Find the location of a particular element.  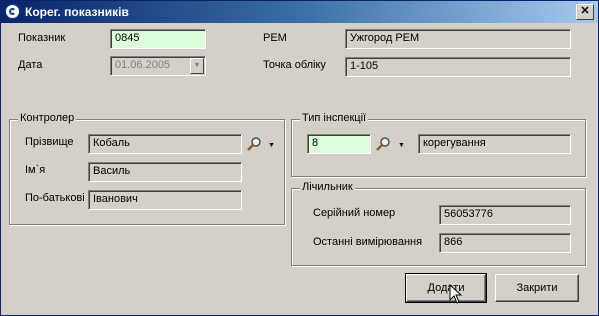

last-measurement-label: Останні вимірювання is located at coordinates (368, 242).